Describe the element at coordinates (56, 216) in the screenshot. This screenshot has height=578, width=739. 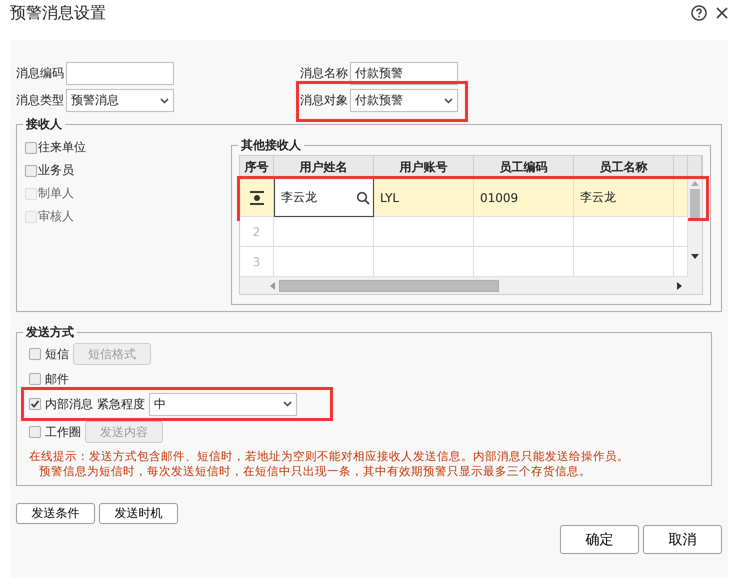
I see `checkbox-label: 审核人` at that location.